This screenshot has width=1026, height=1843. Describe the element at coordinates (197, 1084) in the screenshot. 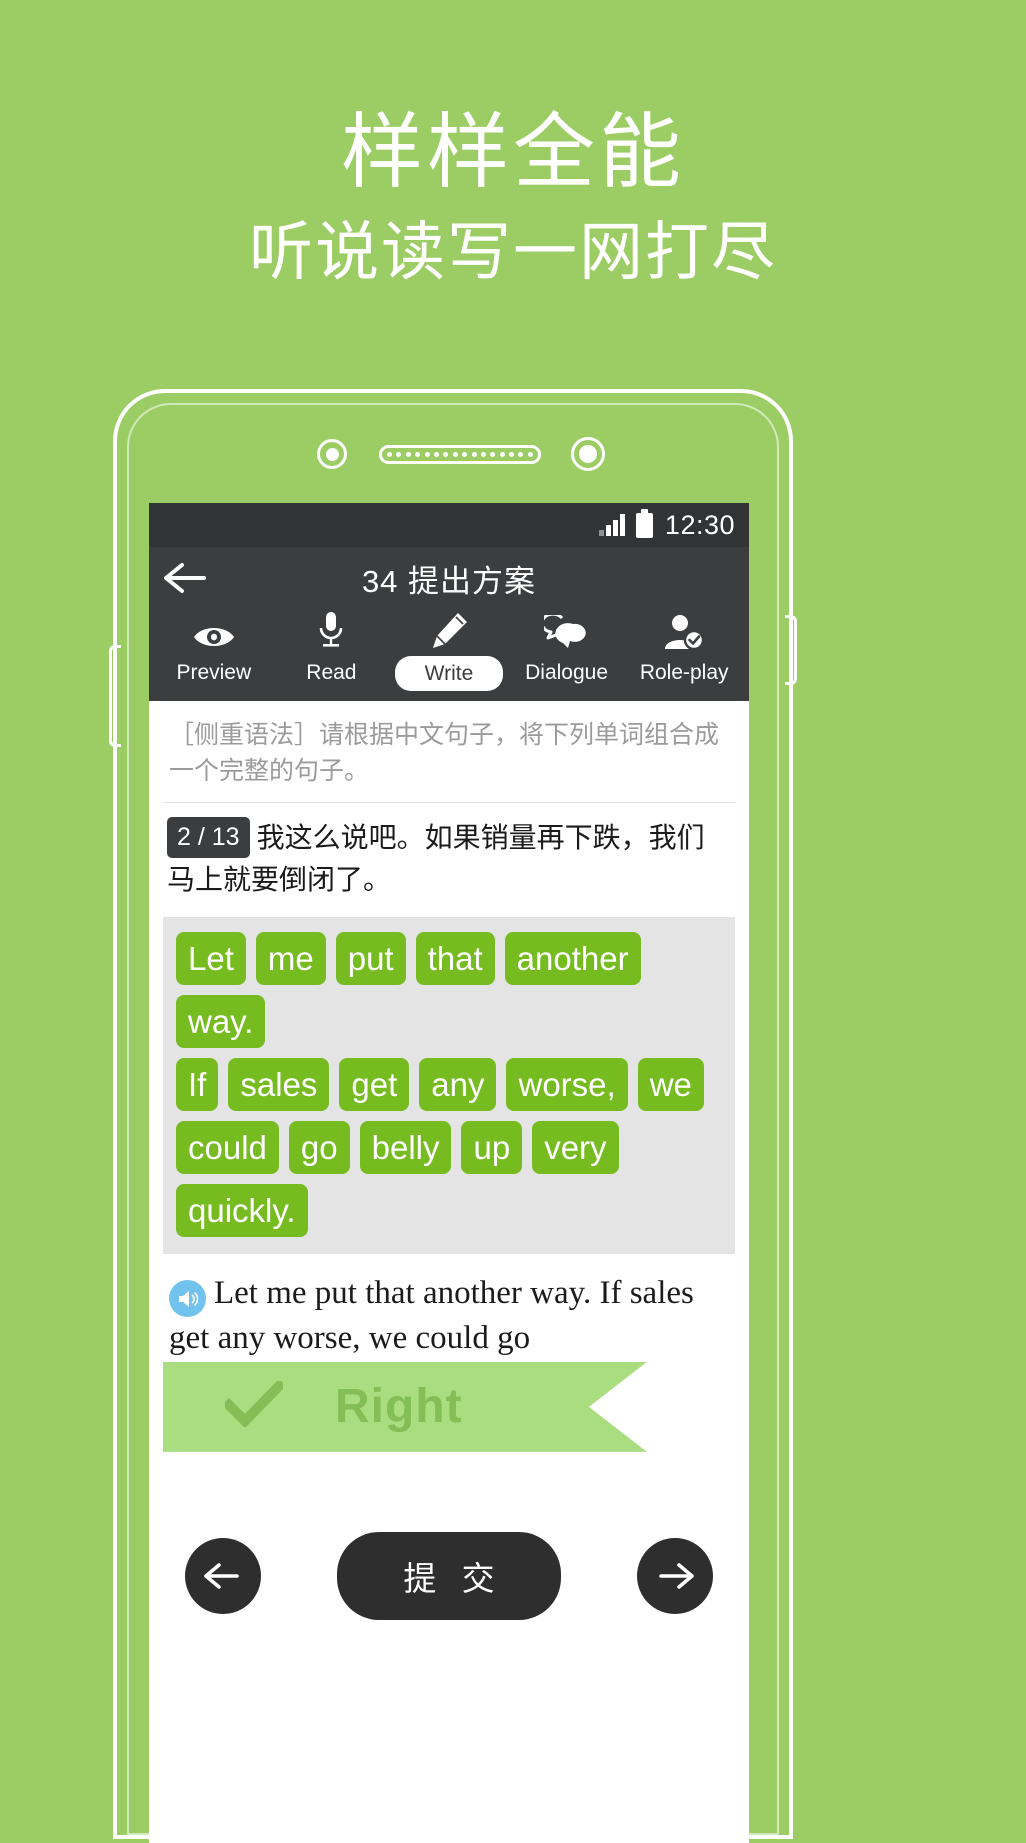

I see `word-tile: If` at that location.